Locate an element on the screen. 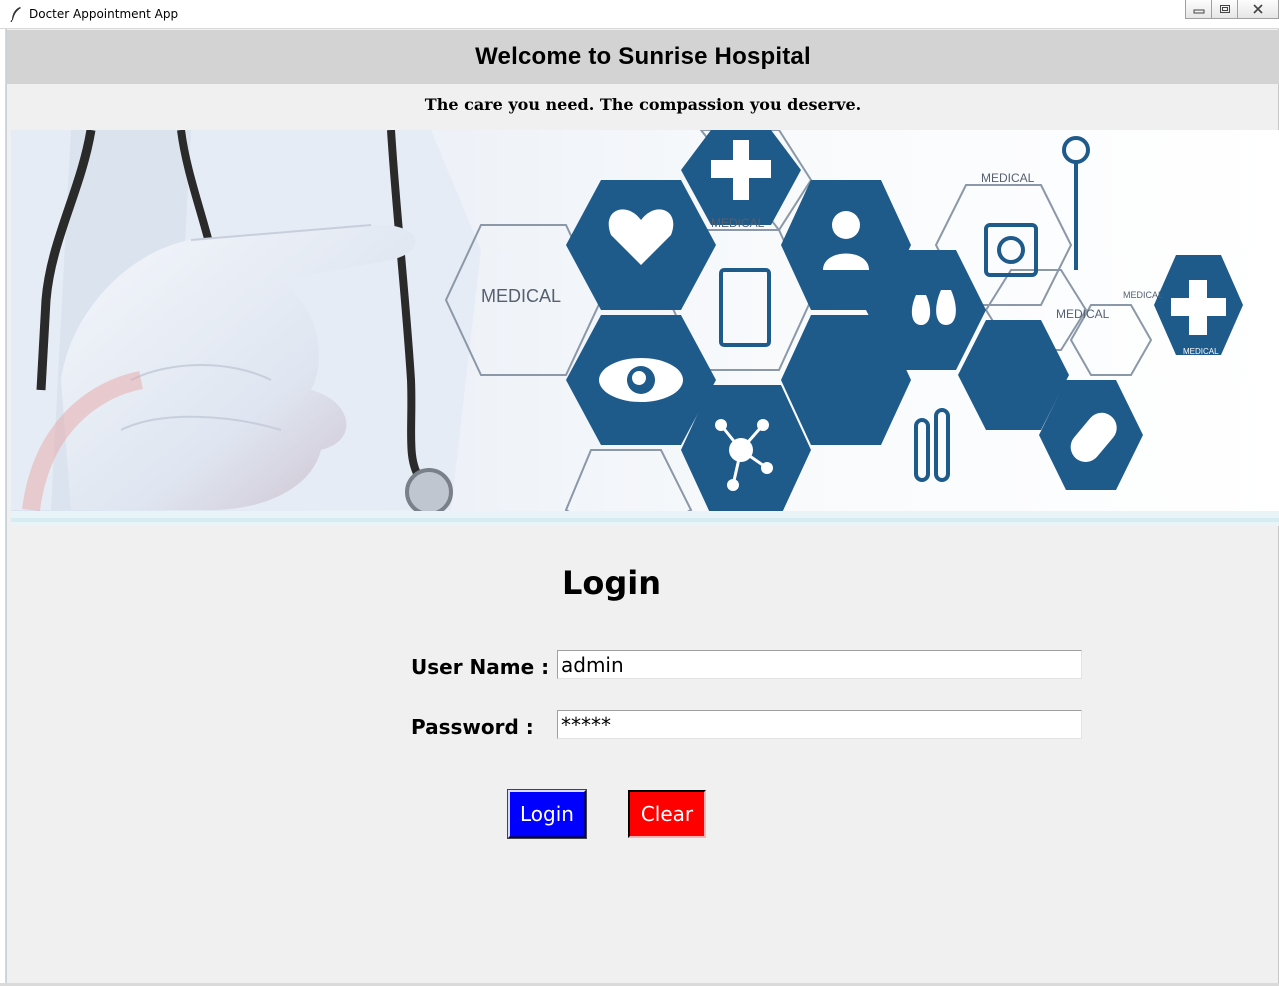 The width and height of the screenshot is (1279, 986). username-input: admin is located at coordinates (819, 664).